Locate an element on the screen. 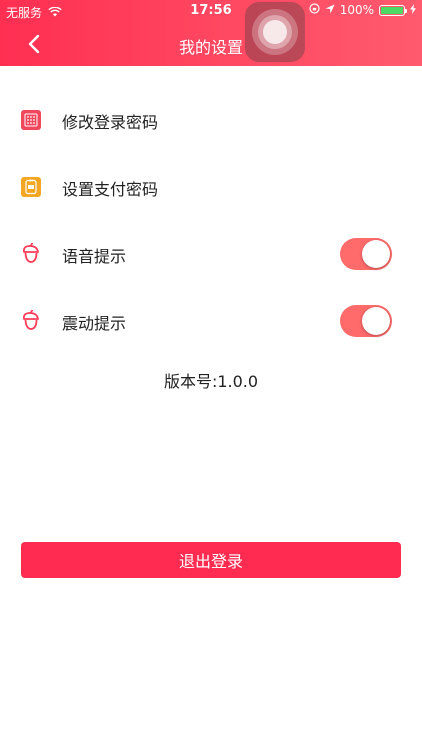  settings-row-voice-tips: 语音提示 is located at coordinates (211, 253).